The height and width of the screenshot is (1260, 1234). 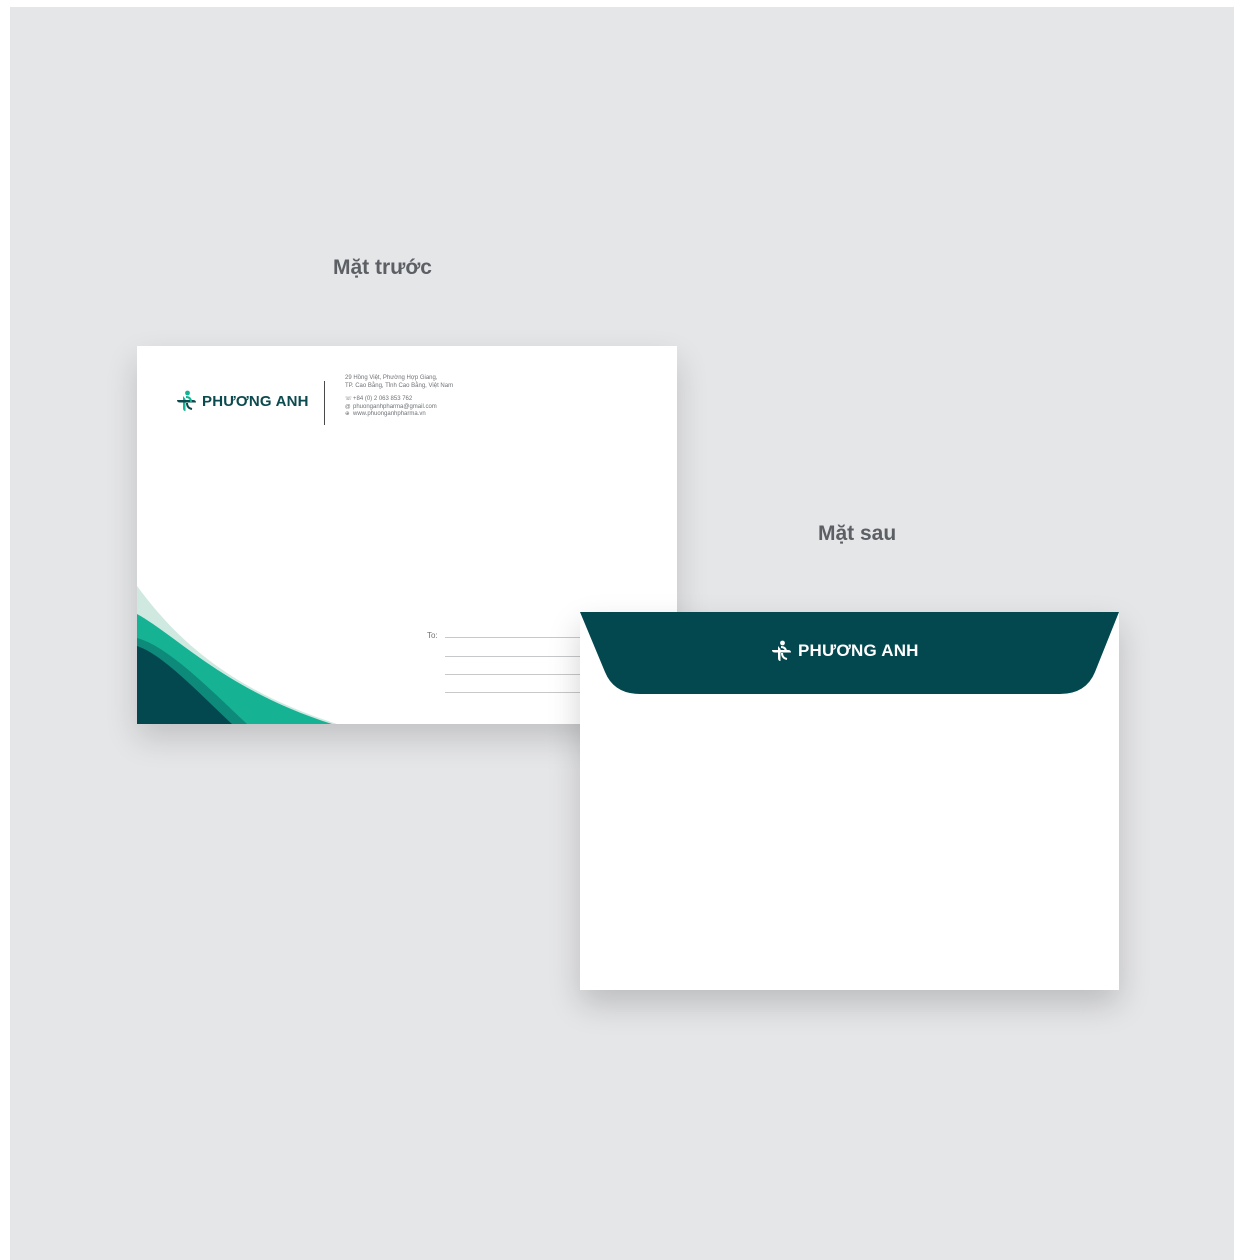 What do you see at coordinates (858, 650) in the screenshot?
I see `brand-name: PHƯƠNG ANH` at bounding box center [858, 650].